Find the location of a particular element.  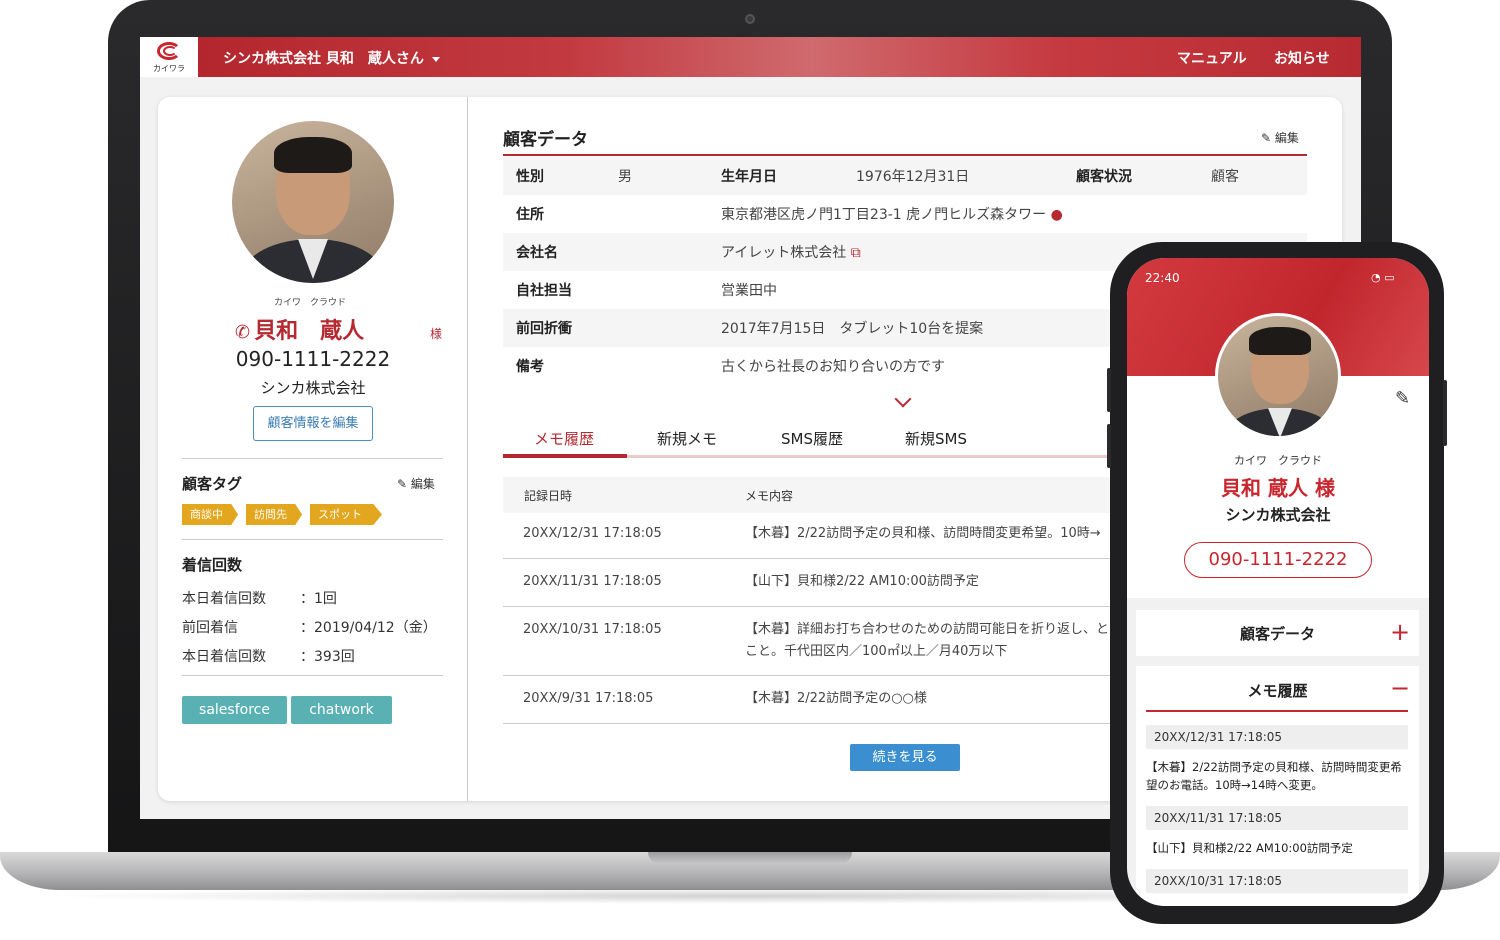

camera-icon is located at coordinates (750, 19).